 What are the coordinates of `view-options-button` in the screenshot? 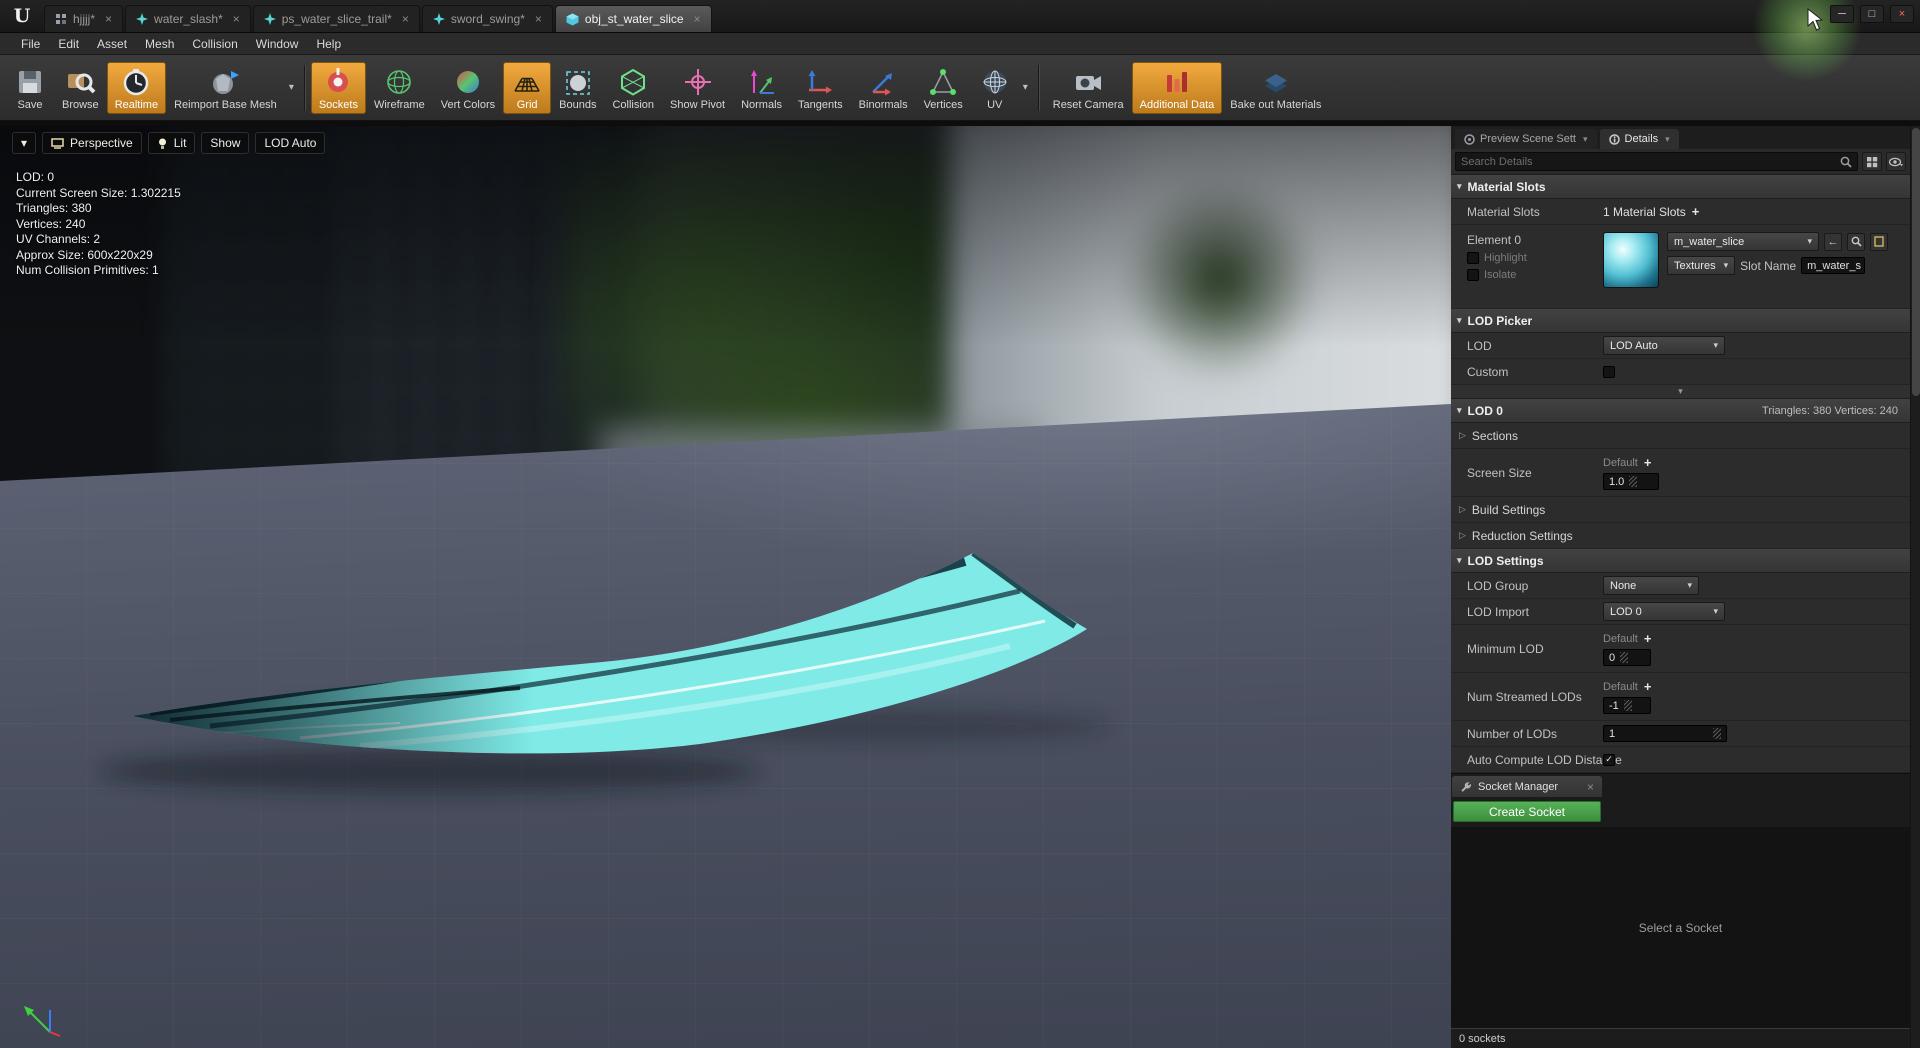 It's located at (1896, 161).